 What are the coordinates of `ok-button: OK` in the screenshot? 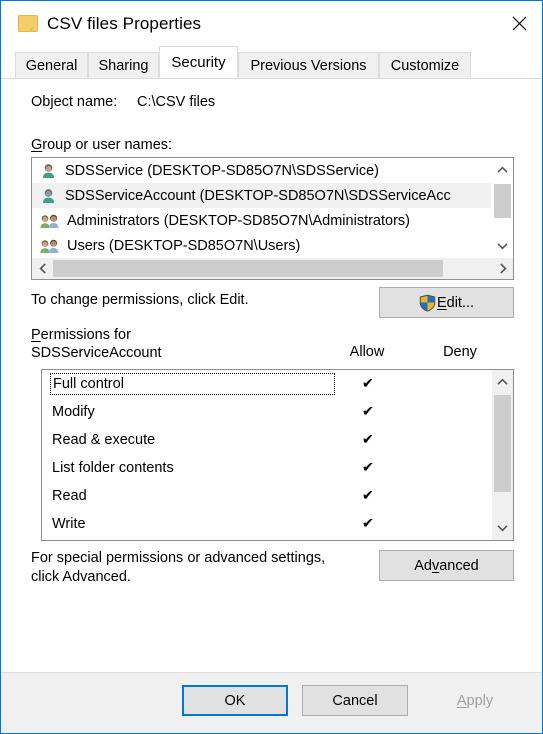 It's located at (235, 700).